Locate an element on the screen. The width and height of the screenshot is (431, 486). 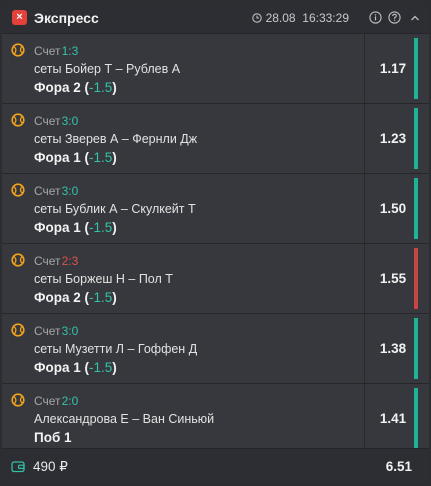
odds-cell: 1.50 is located at coordinates (392, 208).